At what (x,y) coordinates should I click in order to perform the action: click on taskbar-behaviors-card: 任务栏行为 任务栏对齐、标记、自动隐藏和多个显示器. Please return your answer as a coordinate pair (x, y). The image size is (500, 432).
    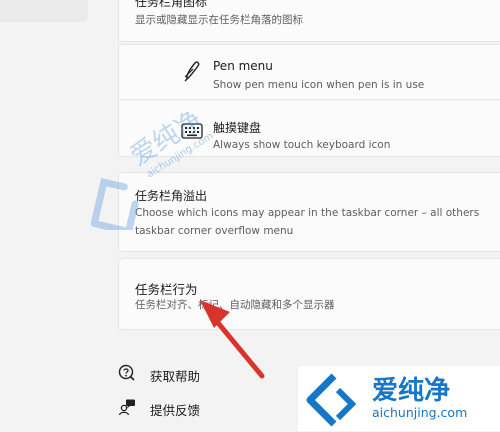
    Looking at the image, I should click on (309, 294).